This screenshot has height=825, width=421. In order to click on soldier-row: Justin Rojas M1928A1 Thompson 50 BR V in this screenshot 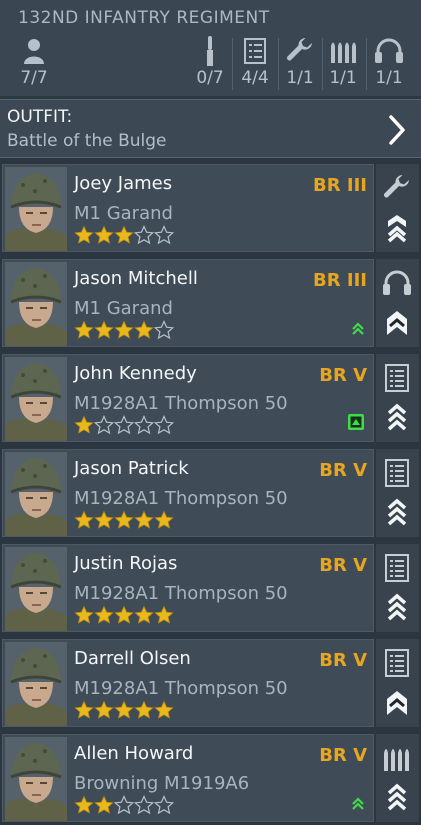, I will do `click(210, 588)`.